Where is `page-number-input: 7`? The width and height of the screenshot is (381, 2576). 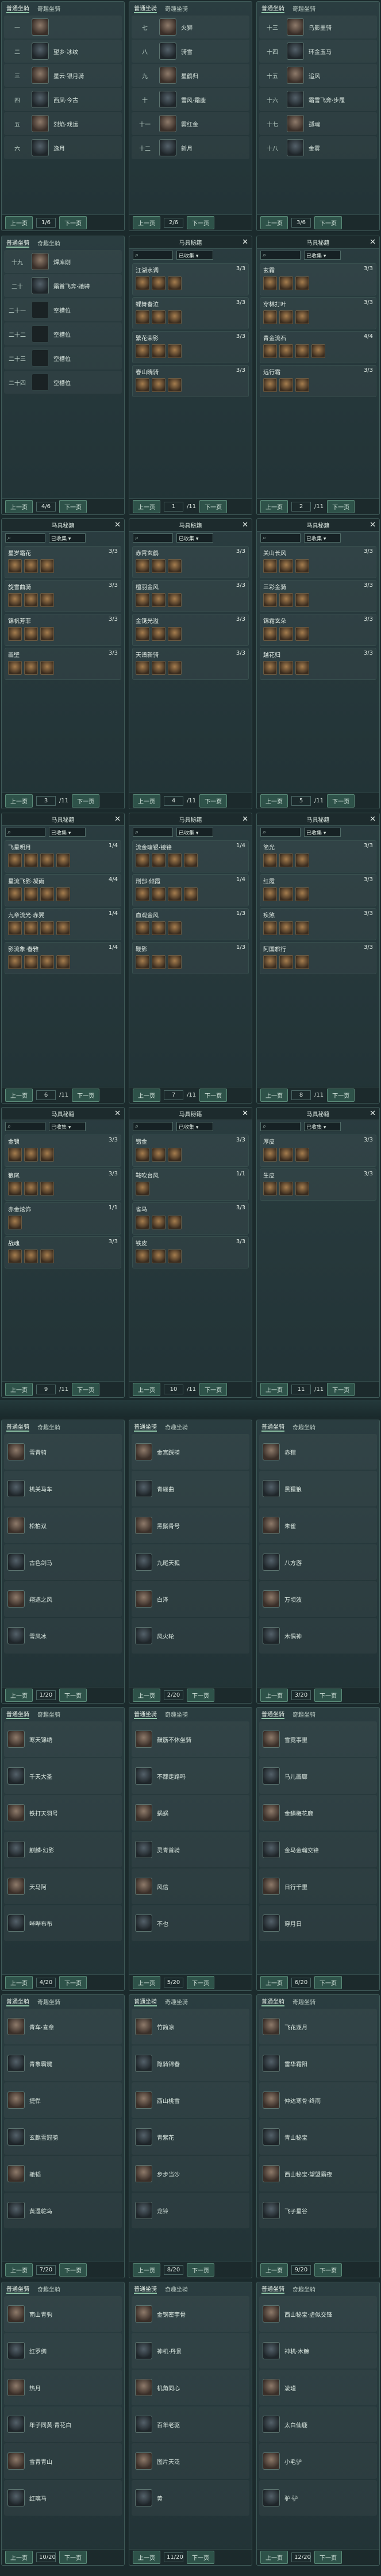
page-number-input: 7 is located at coordinates (173, 1095).